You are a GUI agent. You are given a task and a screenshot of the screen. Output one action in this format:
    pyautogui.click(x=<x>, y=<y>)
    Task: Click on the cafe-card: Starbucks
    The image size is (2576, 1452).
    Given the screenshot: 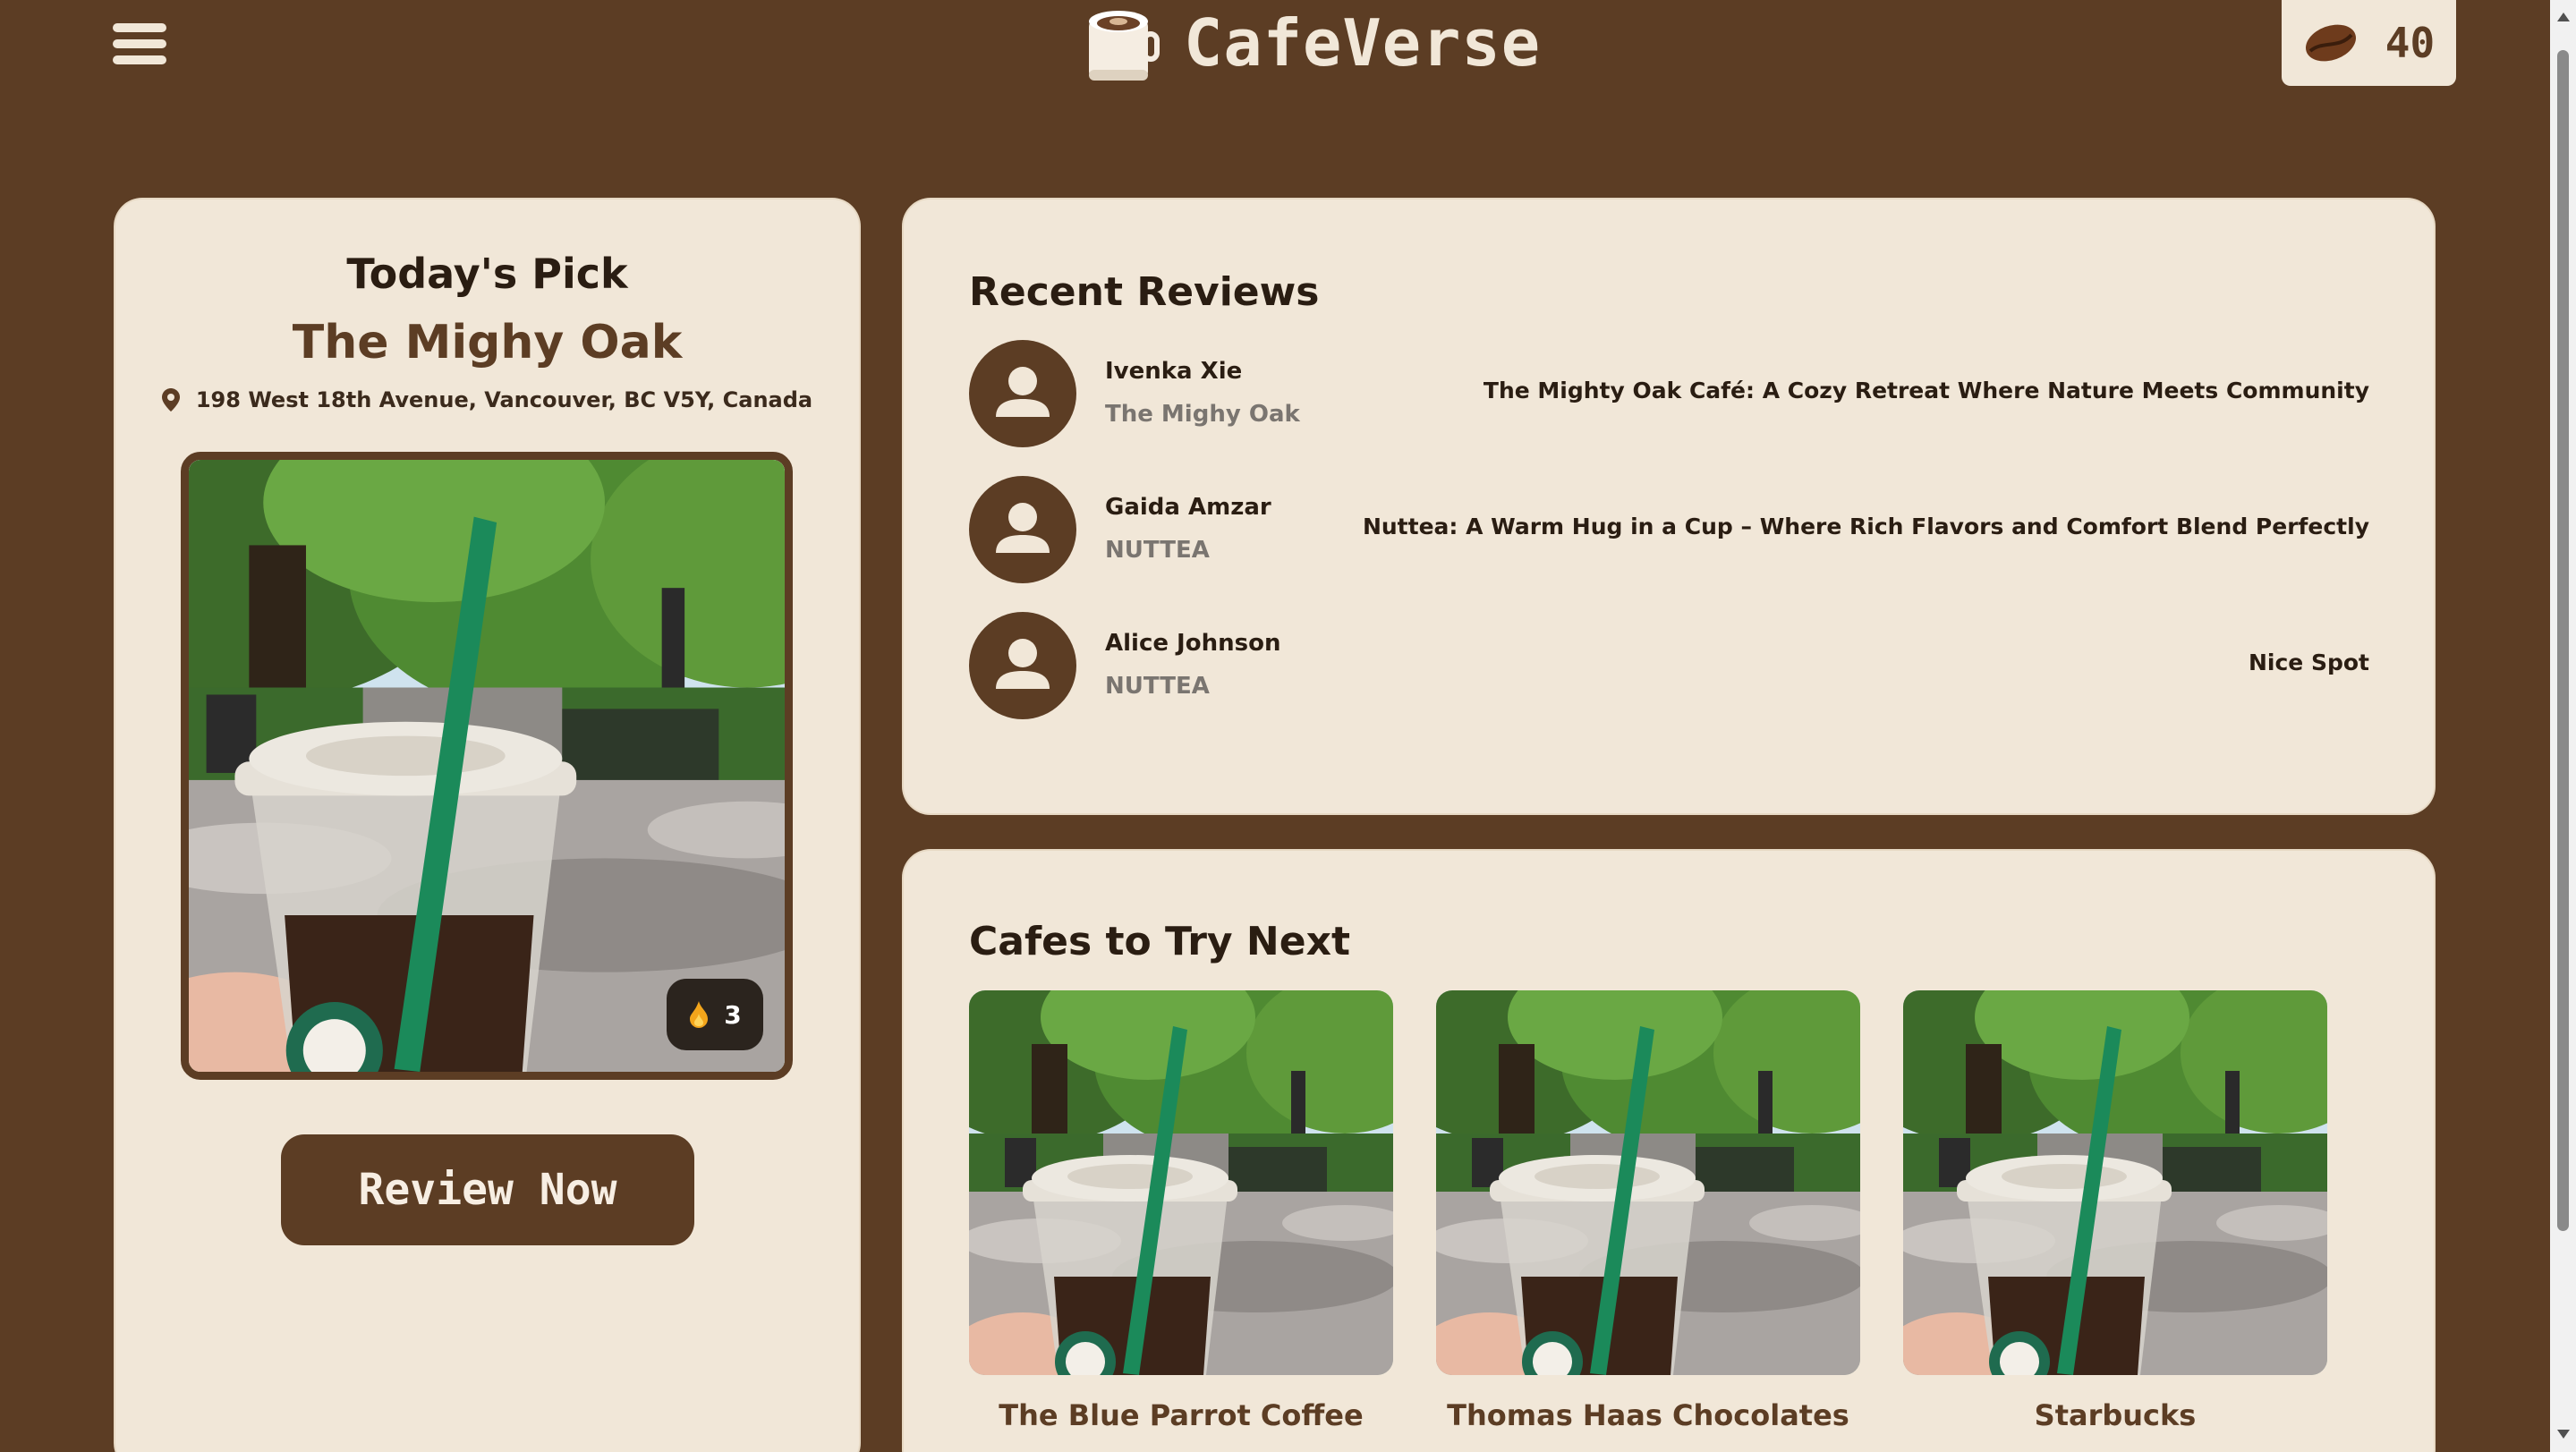 What is the action you would take?
    pyautogui.click(x=2115, y=1211)
    